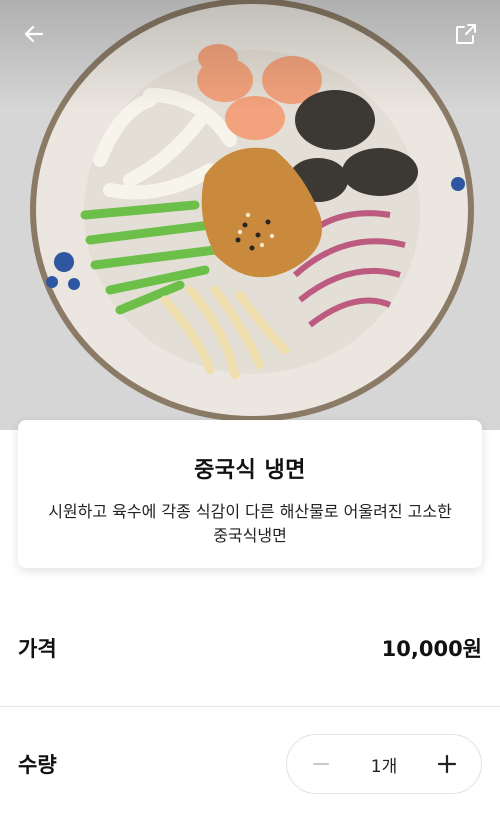  What do you see at coordinates (250, 648) in the screenshot?
I see `price-row: 가격 10,000원` at bounding box center [250, 648].